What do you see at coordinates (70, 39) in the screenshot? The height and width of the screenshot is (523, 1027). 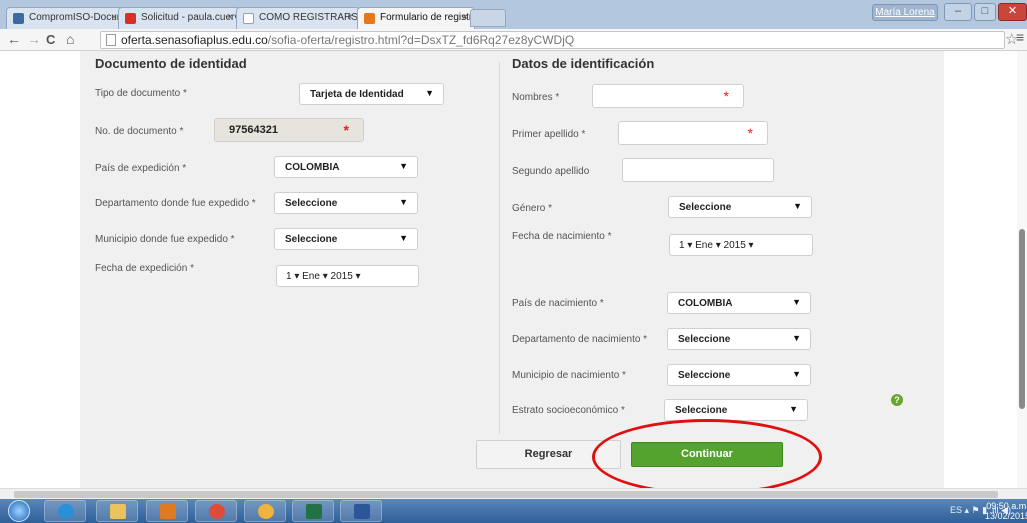 I see `home-icon: ⌂` at bounding box center [70, 39].